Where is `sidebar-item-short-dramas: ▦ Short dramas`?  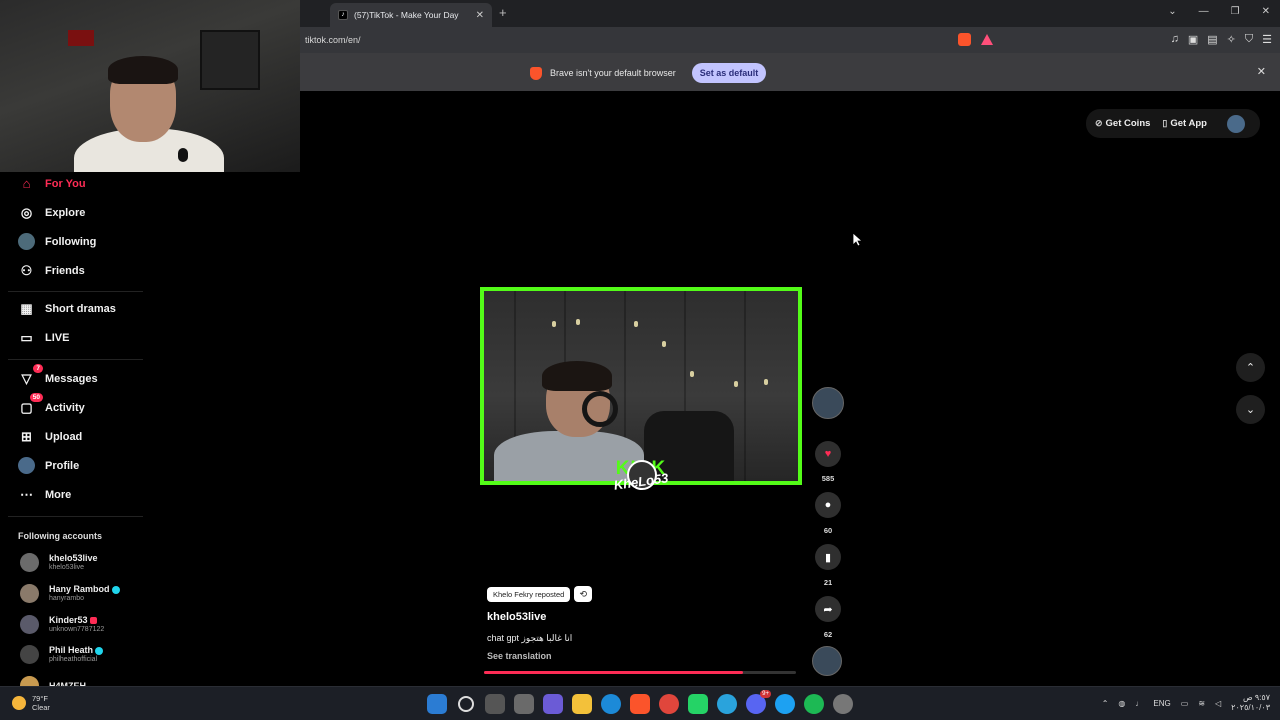 sidebar-item-short-dramas: ▦ Short dramas is located at coordinates (67, 308).